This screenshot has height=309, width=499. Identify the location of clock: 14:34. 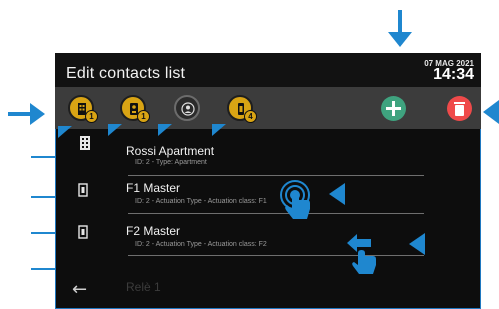
(453, 74).